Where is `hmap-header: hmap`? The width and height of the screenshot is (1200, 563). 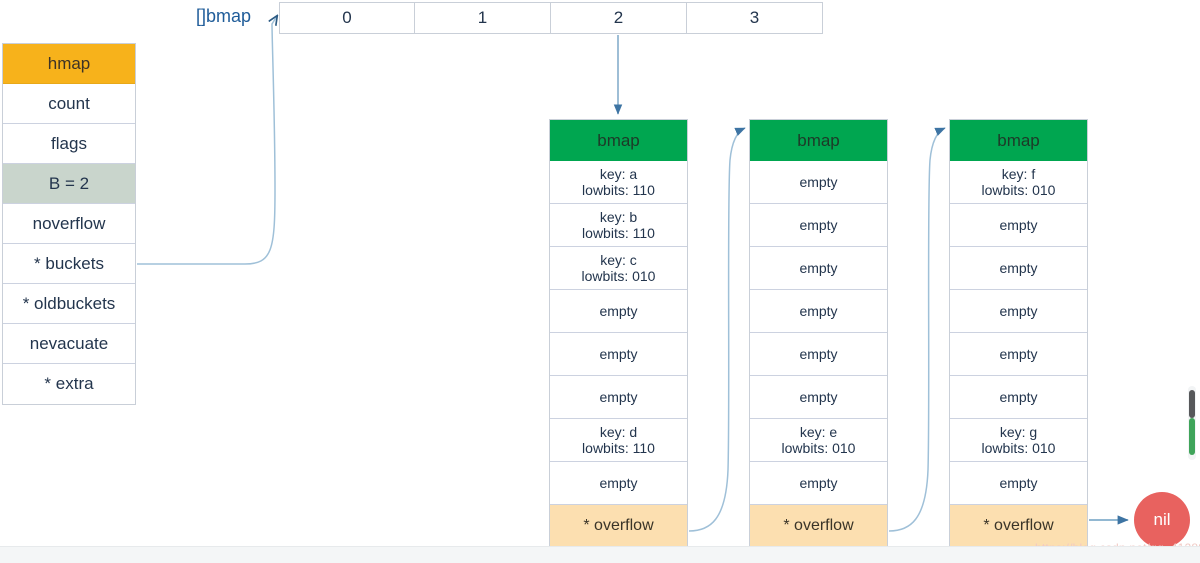
hmap-header: hmap is located at coordinates (69, 64).